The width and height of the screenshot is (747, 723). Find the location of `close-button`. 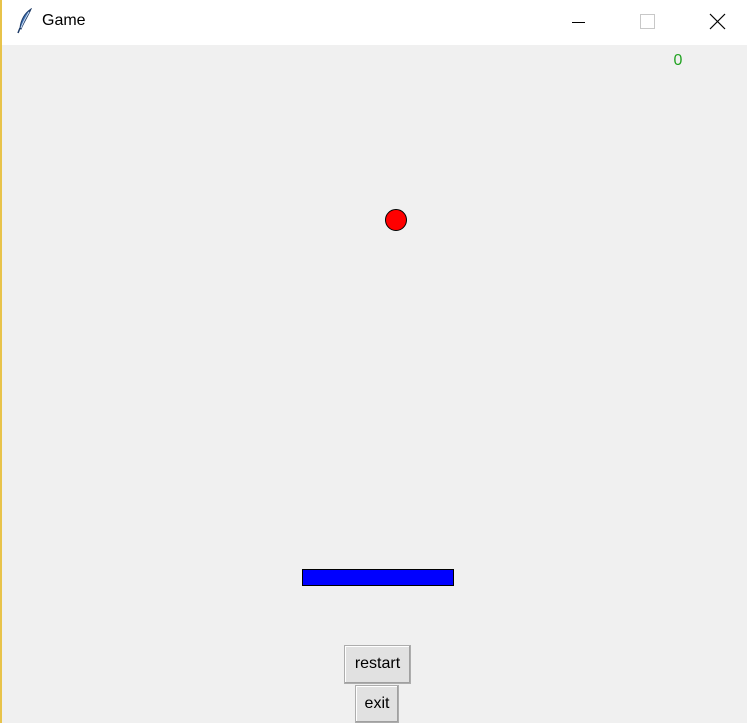

close-button is located at coordinates (716, 22).